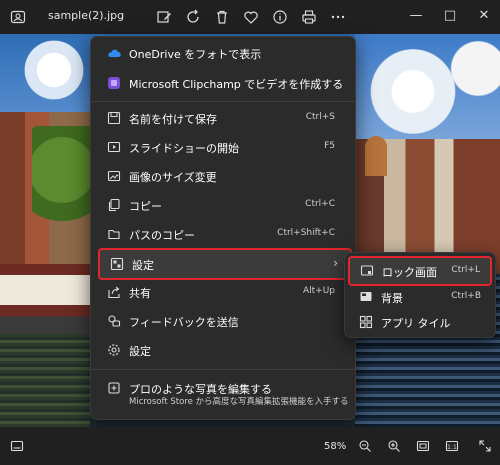  What do you see at coordinates (338, 17) in the screenshot?
I see `more-icon` at bounding box center [338, 17].